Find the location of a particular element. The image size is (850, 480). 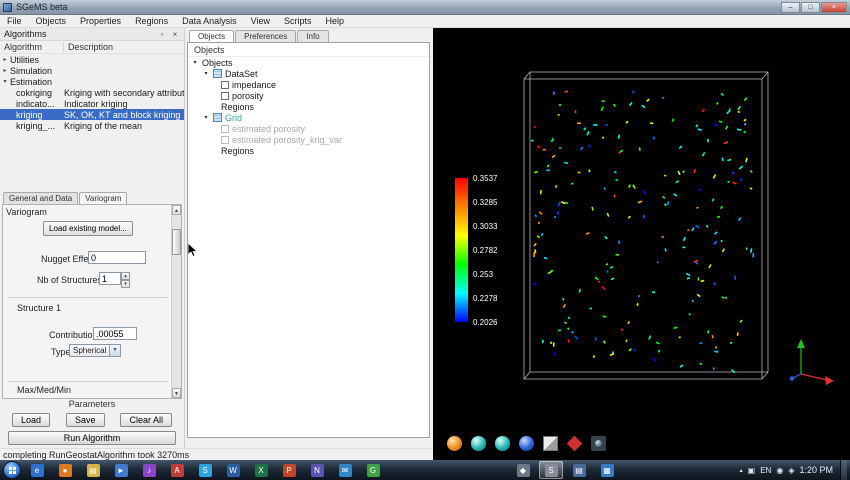

objects-tabs: Objects Preferences Info is located at coordinates (308, 35).